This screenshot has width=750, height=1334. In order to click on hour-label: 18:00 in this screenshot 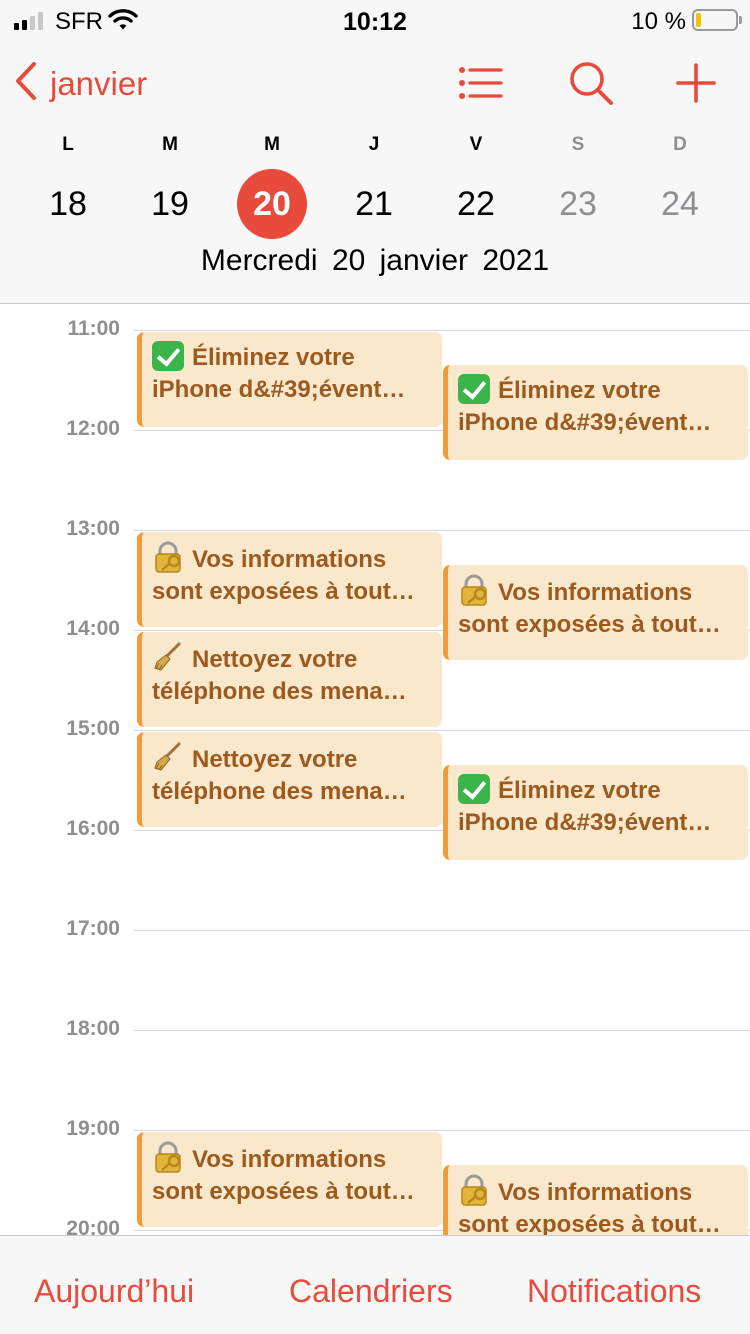, I will do `click(93, 1028)`.